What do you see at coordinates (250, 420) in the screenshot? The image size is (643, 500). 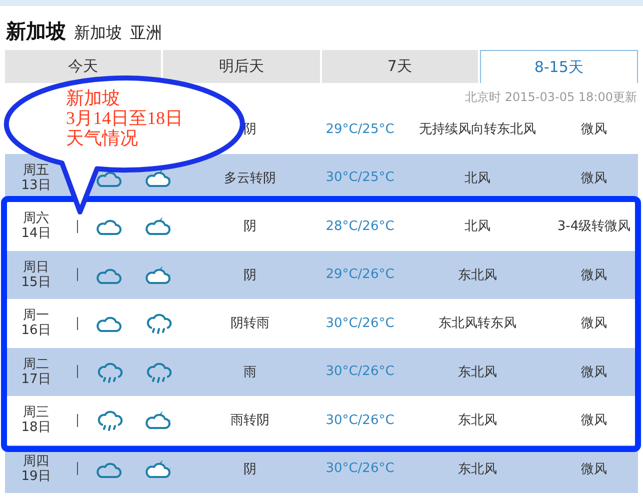 I see `weather-text: 雨转阴` at bounding box center [250, 420].